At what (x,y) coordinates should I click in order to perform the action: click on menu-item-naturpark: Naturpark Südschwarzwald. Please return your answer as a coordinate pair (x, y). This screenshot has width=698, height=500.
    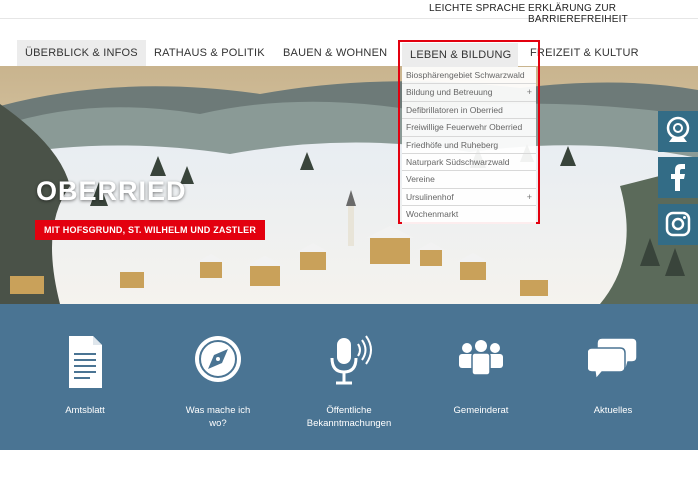
    Looking at the image, I should click on (469, 163).